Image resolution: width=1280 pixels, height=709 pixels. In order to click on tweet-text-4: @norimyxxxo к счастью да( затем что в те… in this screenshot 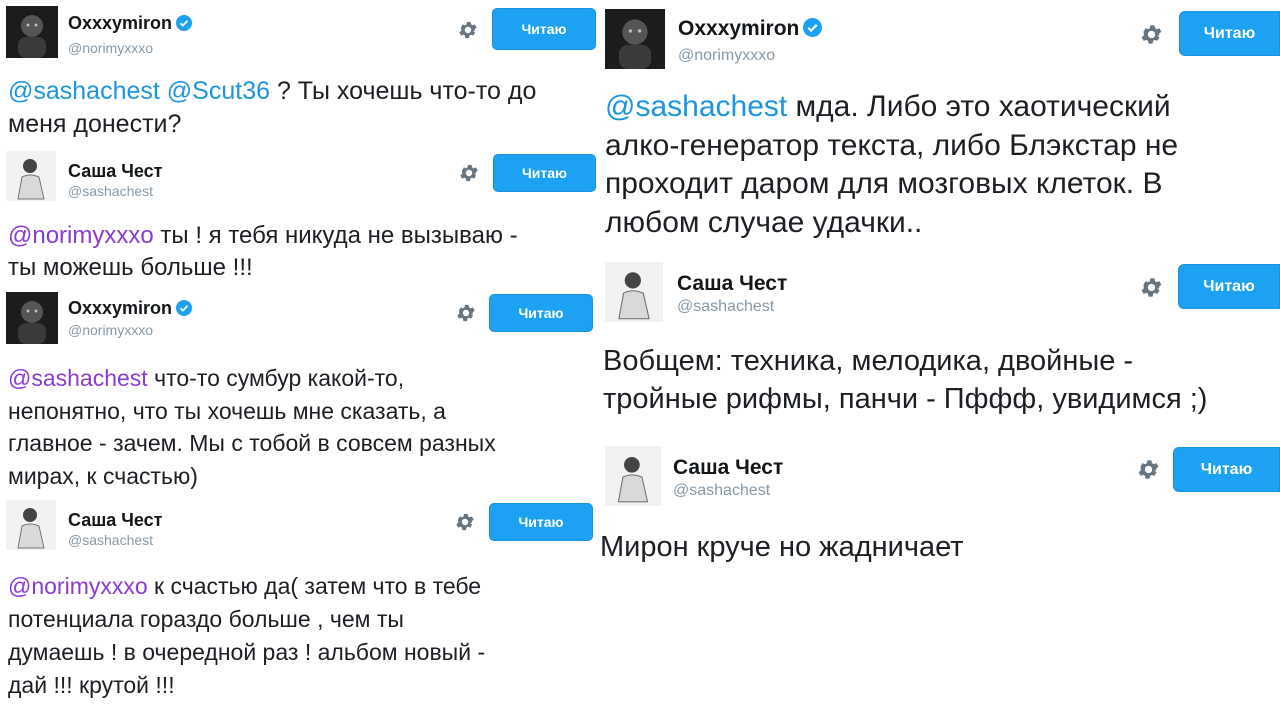, I will do `click(303, 636)`.